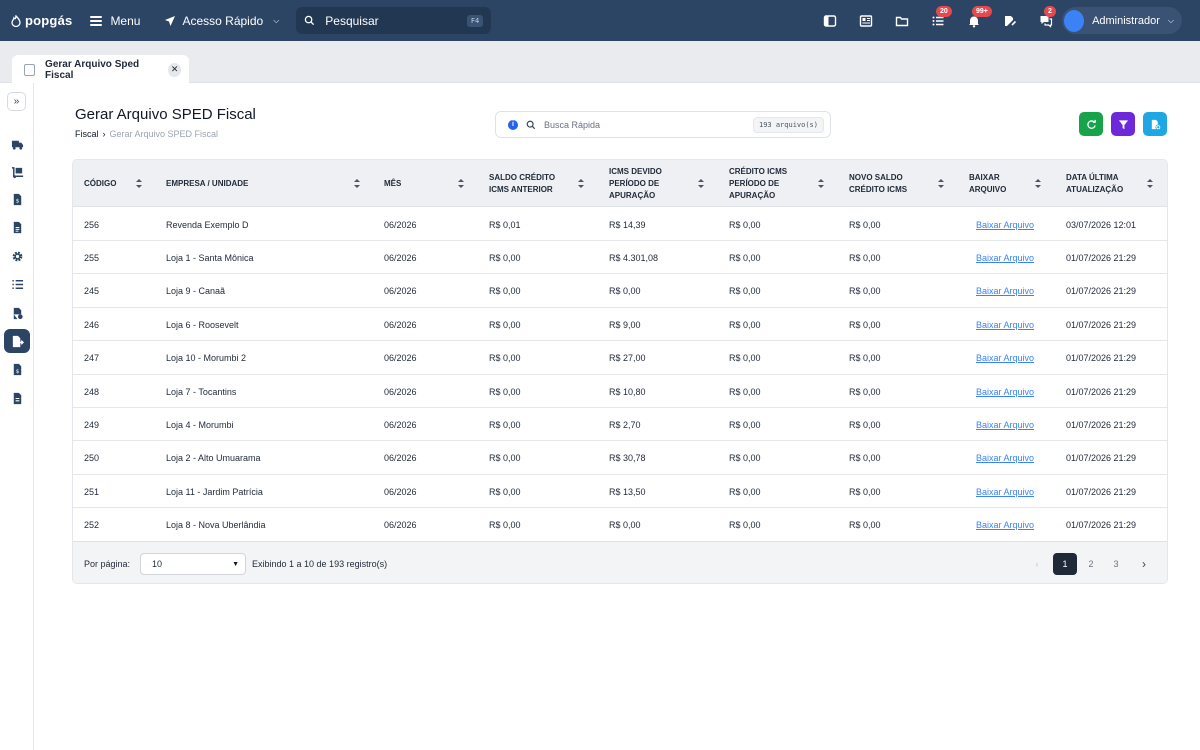 The width and height of the screenshot is (1200, 750). What do you see at coordinates (17, 172) in the screenshot?
I see `sidebar-item-logistics` at bounding box center [17, 172].